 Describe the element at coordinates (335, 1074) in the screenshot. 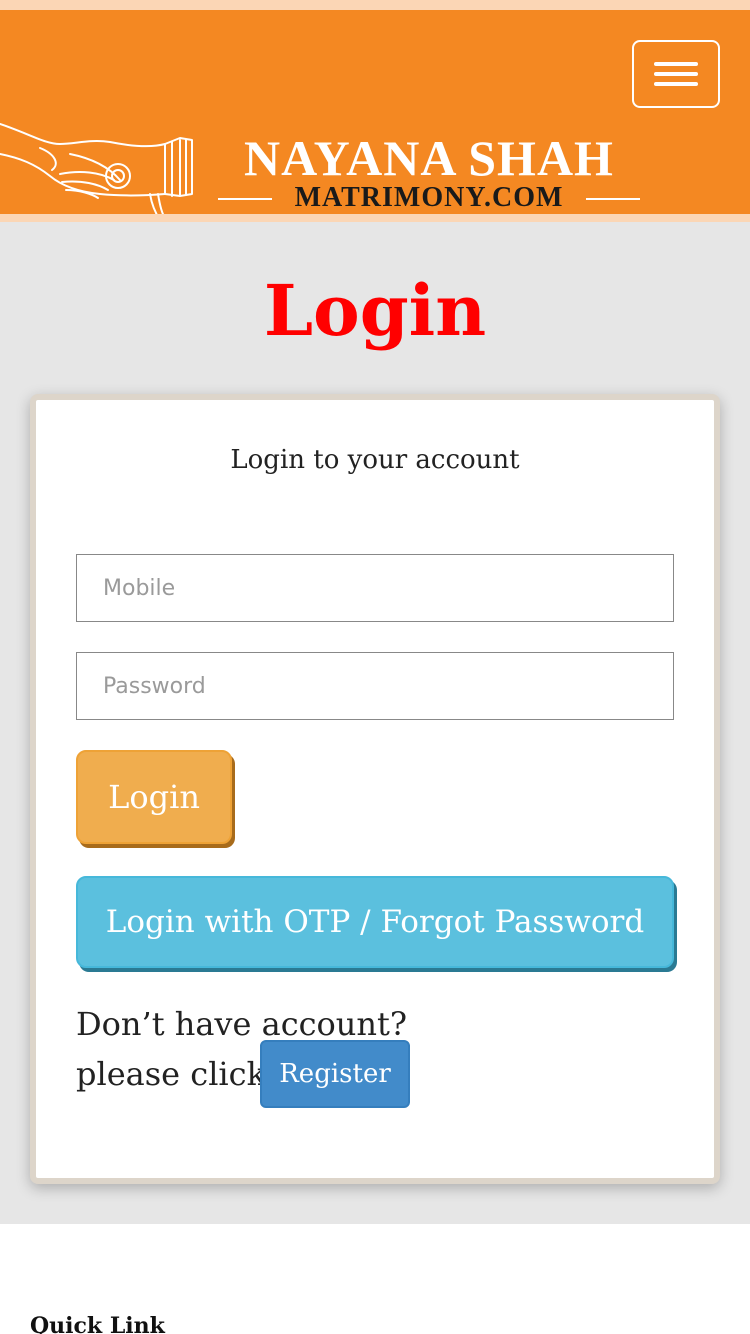

I see `register-button: Register` at that location.